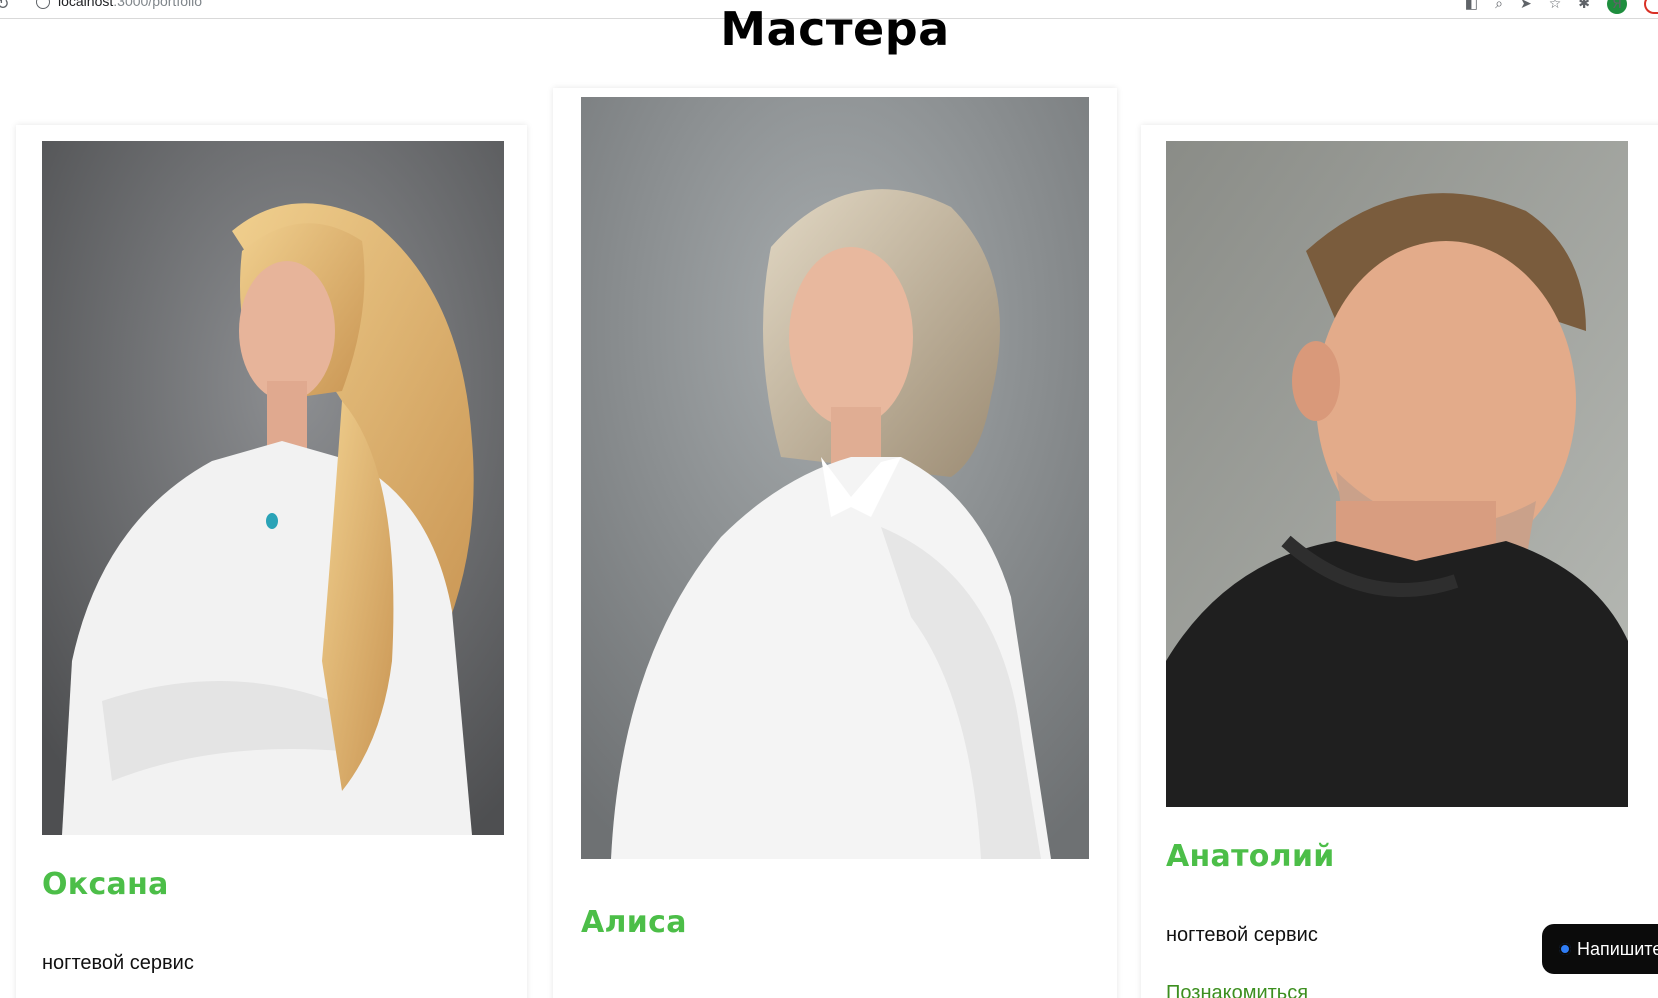 The image size is (1658, 998). Describe the element at coordinates (1250, 856) in the screenshot. I see `master-name-anatoliy: Анатолий` at that location.